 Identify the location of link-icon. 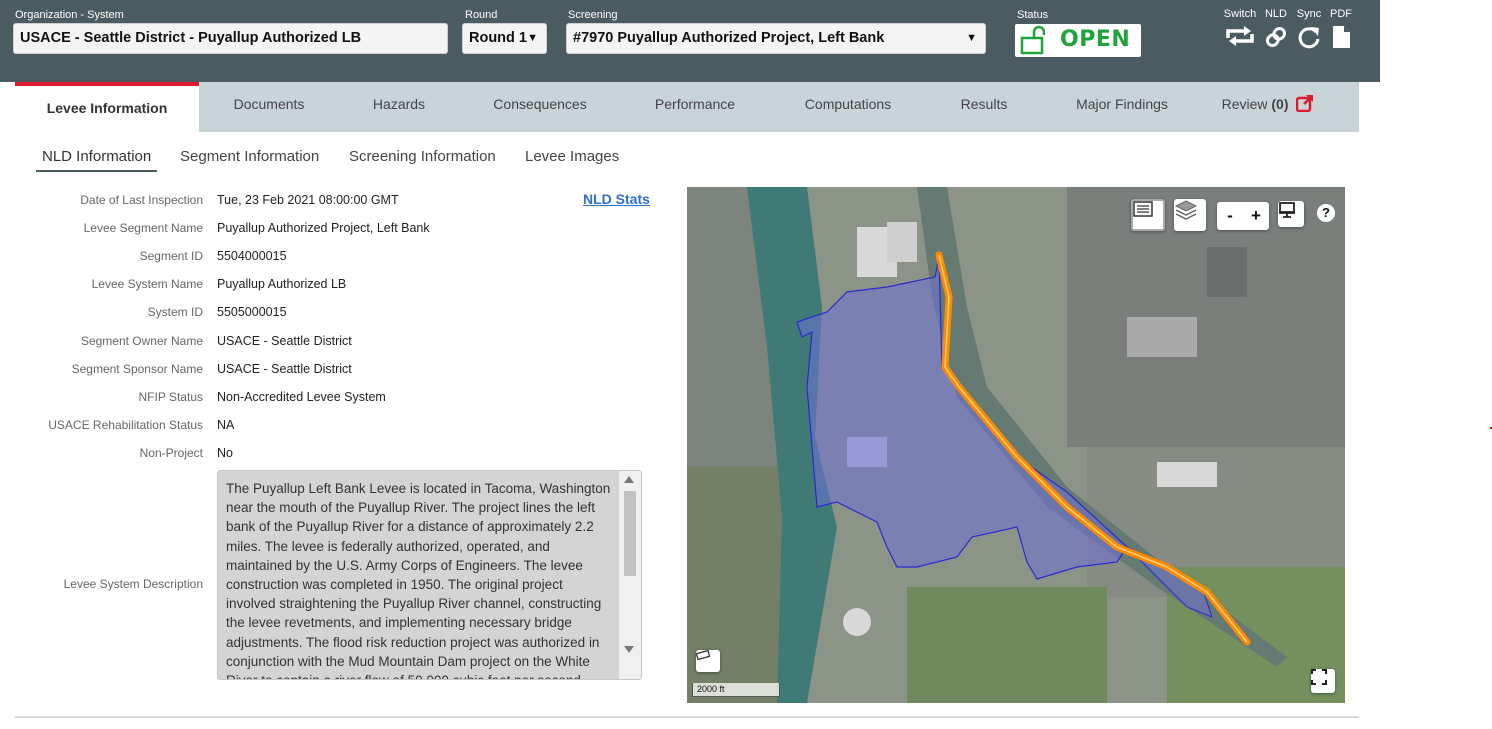
(1276, 37).